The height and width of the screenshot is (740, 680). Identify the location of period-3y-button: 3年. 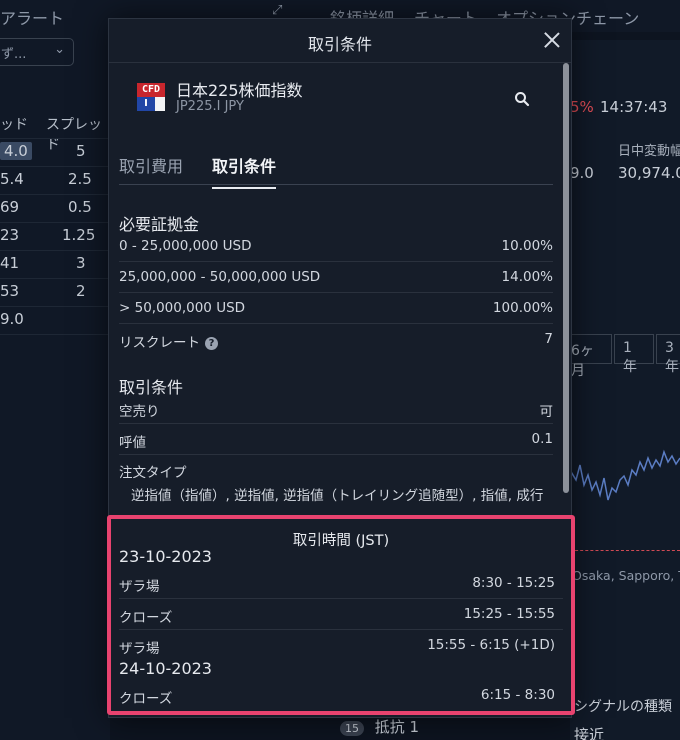
(668, 354).